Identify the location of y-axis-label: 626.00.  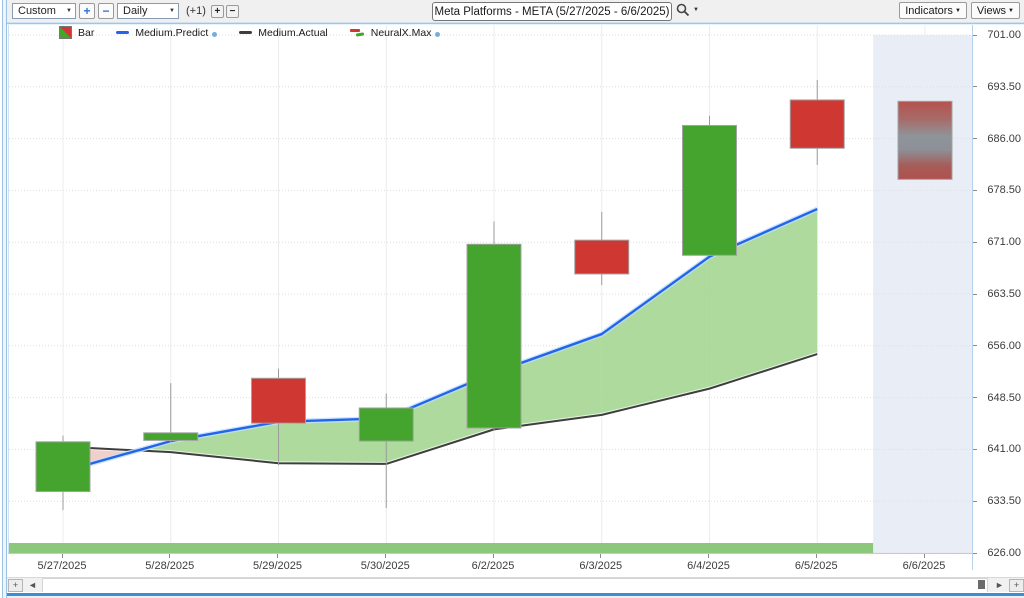
(1004, 553).